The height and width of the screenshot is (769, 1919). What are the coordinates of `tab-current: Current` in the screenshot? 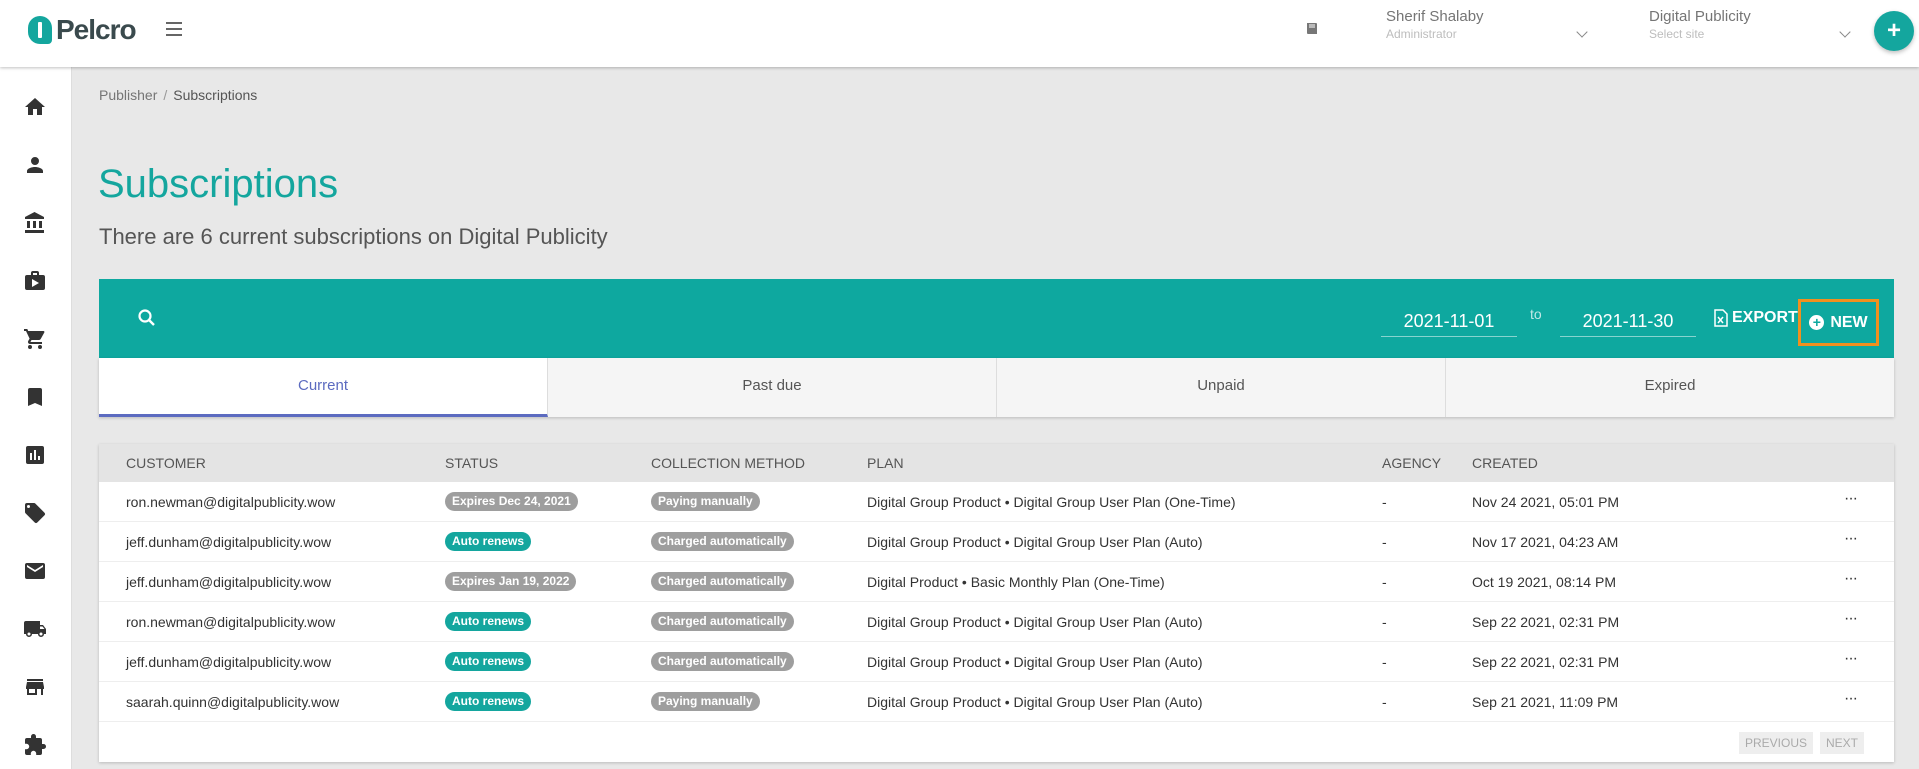 It's located at (323, 387).